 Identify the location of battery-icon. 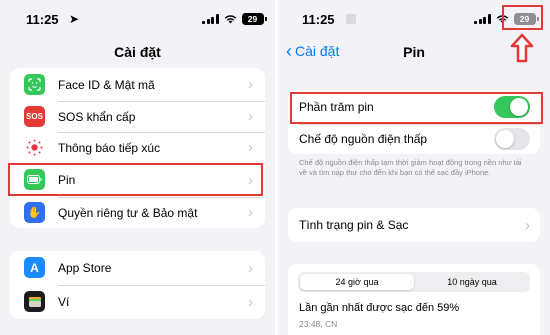
(34, 179).